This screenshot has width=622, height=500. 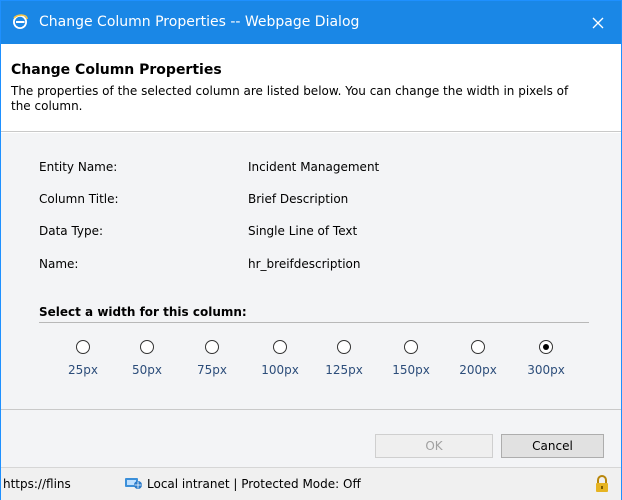 I want to click on width-option-75: 75px, so click(x=212, y=358).